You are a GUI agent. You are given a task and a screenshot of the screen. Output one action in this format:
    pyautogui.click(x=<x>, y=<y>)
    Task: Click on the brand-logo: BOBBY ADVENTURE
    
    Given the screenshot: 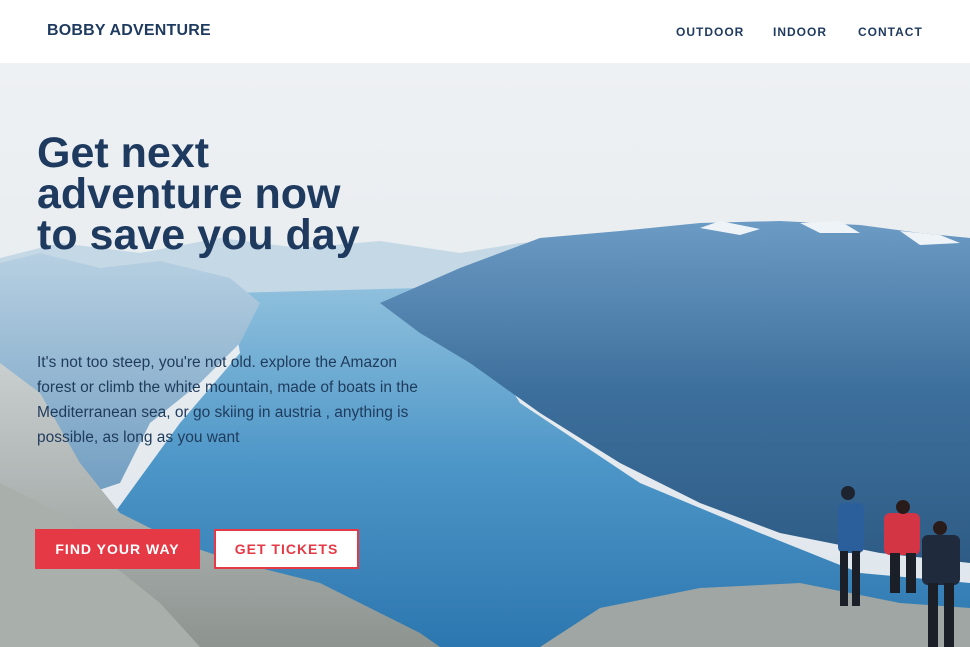 What is the action you would take?
    pyautogui.click(x=129, y=31)
    